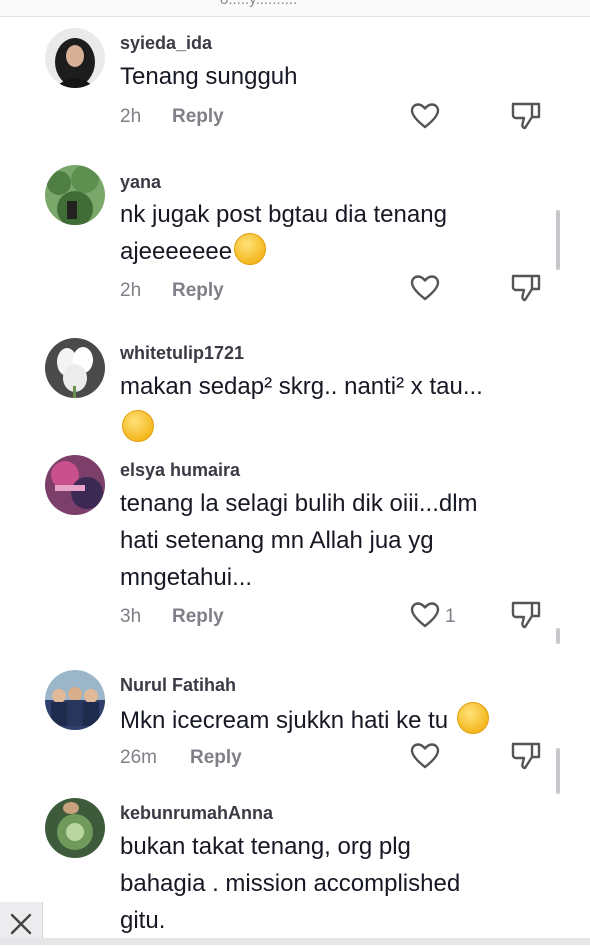 The width and height of the screenshot is (590, 950). What do you see at coordinates (131, 616) in the screenshot?
I see `comment-time: 3h` at bounding box center [131, 616].